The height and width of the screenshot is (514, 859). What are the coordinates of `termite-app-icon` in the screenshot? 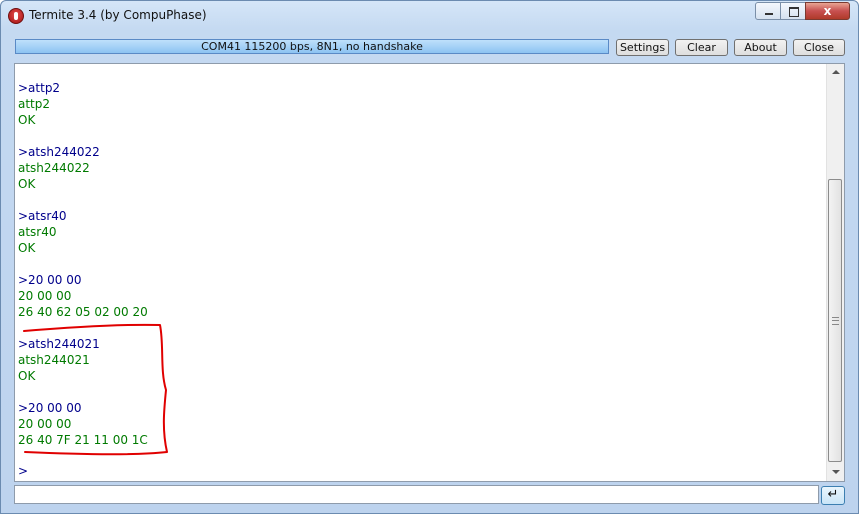 It's located at (16, 16).